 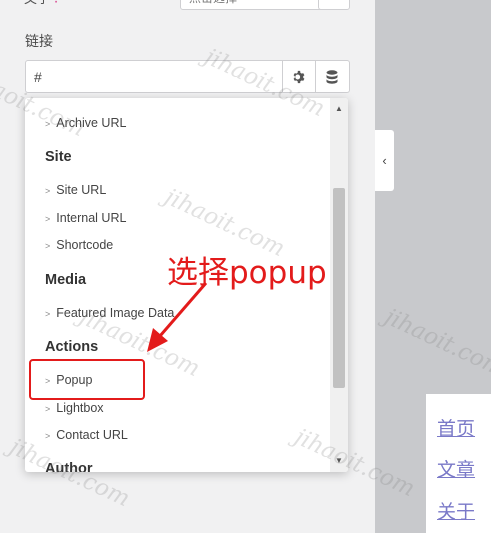 What do you see at coordinates (74, 408) in the screenshot?
I see `dropdown-item-lightbox: > Lightbox` at bounding box center [74, 408].